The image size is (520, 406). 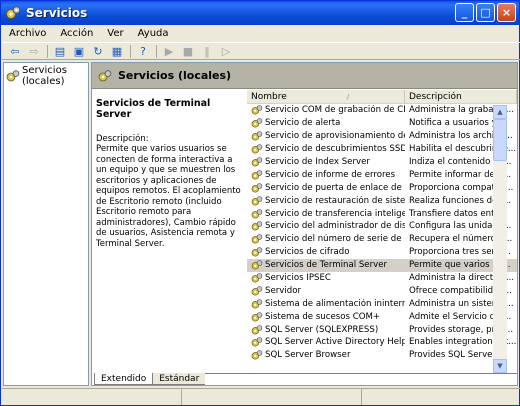 I want to click on service-name: Sistema de sucesos COM+, so click(x=323, y=316).